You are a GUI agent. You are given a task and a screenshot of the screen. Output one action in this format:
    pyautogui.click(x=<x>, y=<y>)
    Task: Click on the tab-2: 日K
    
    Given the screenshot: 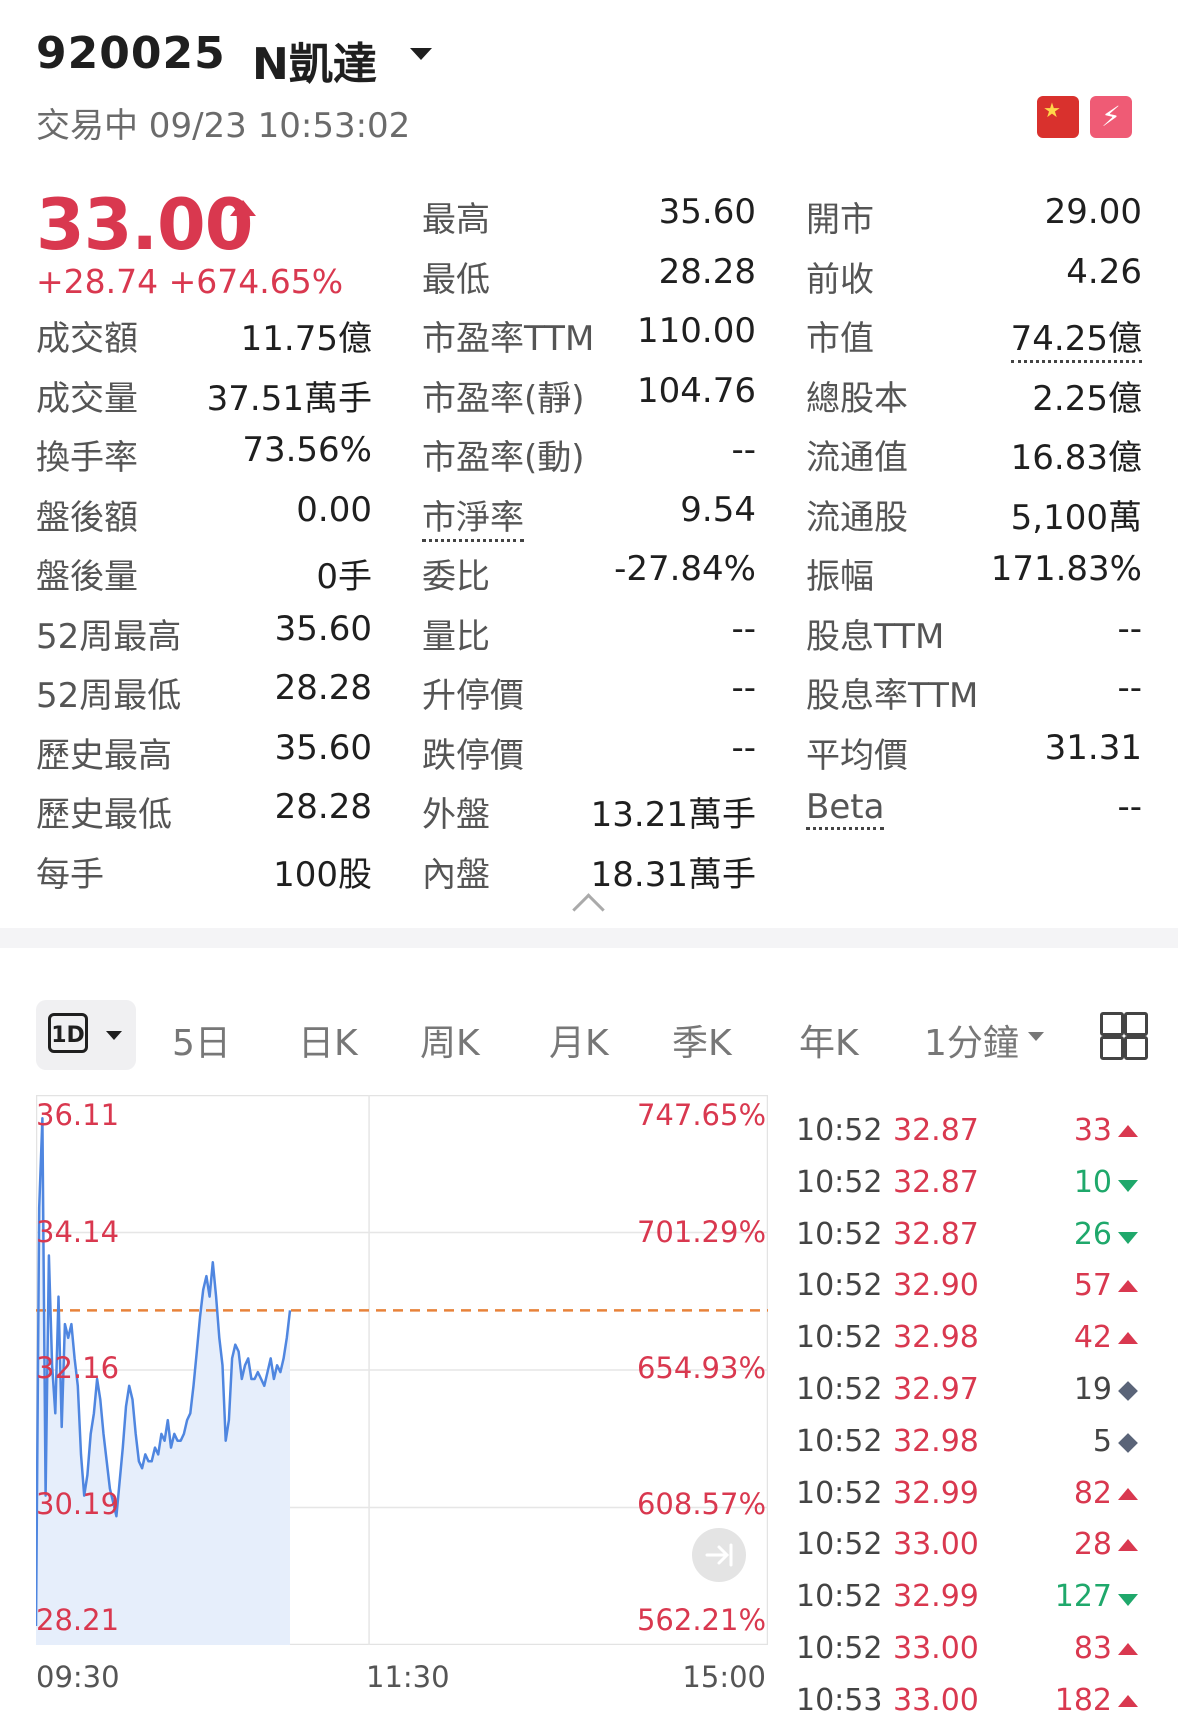 What is the action you would take?
    pyautogui.click(x=328, y=1040)
    